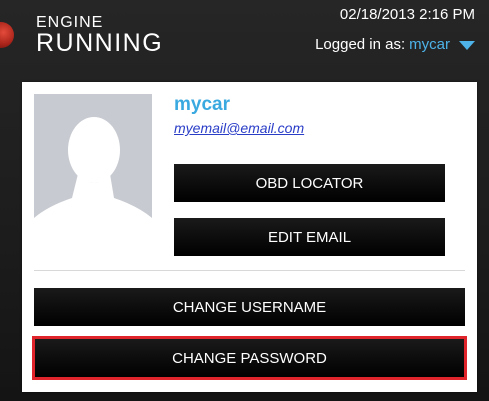 The height and width of the screenshot is (401, 489). What do you see at coordinates (429, 44) in the screenshot?
I see `header-username-link: mycar` at bounding box center [429, 44].